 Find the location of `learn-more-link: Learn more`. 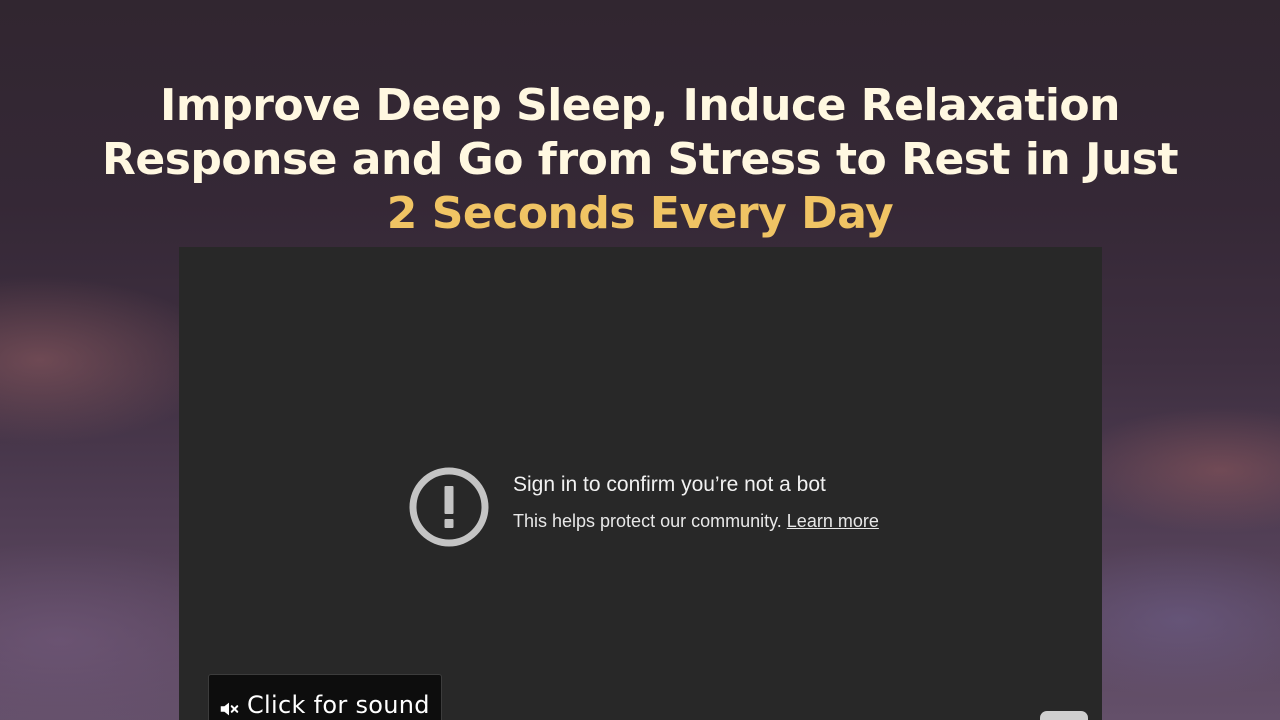

learn-more-link: Learn more is located at coordinates (833, 521).